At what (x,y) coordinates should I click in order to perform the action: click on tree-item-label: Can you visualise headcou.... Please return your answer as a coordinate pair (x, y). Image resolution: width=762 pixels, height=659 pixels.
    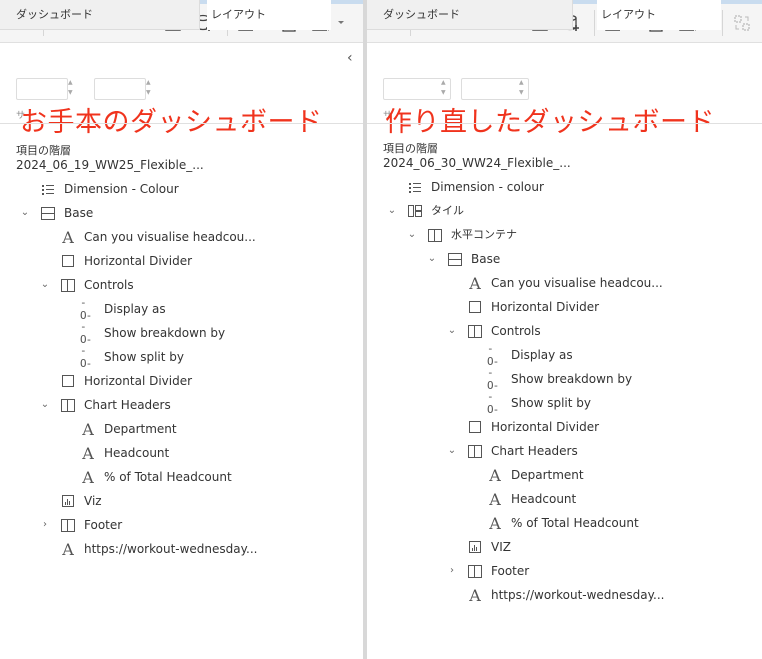
    Looking at the image, I should click on (577, 283).